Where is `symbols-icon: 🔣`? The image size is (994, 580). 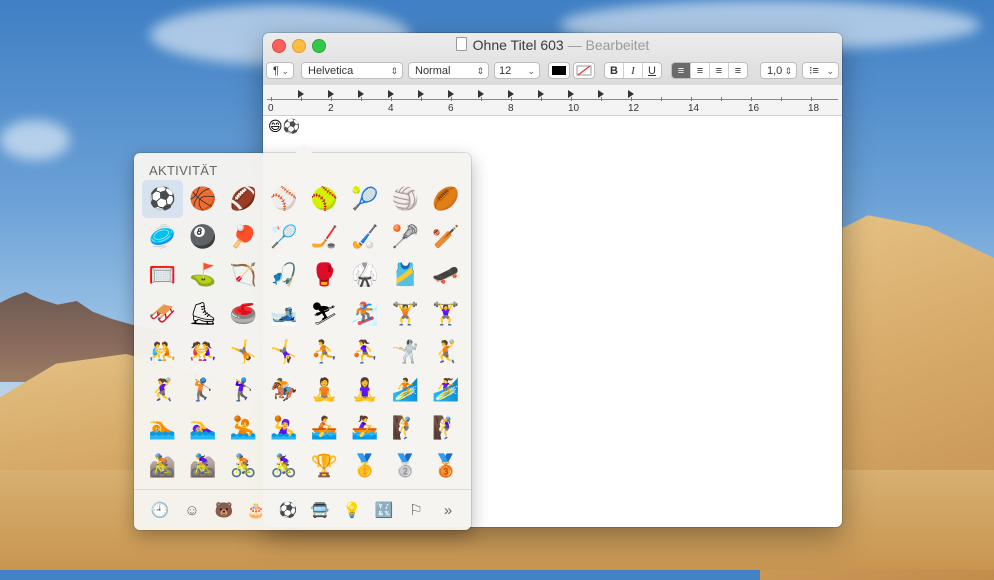
symbols-icon: 🔣 is located at coordinates (384, 510).